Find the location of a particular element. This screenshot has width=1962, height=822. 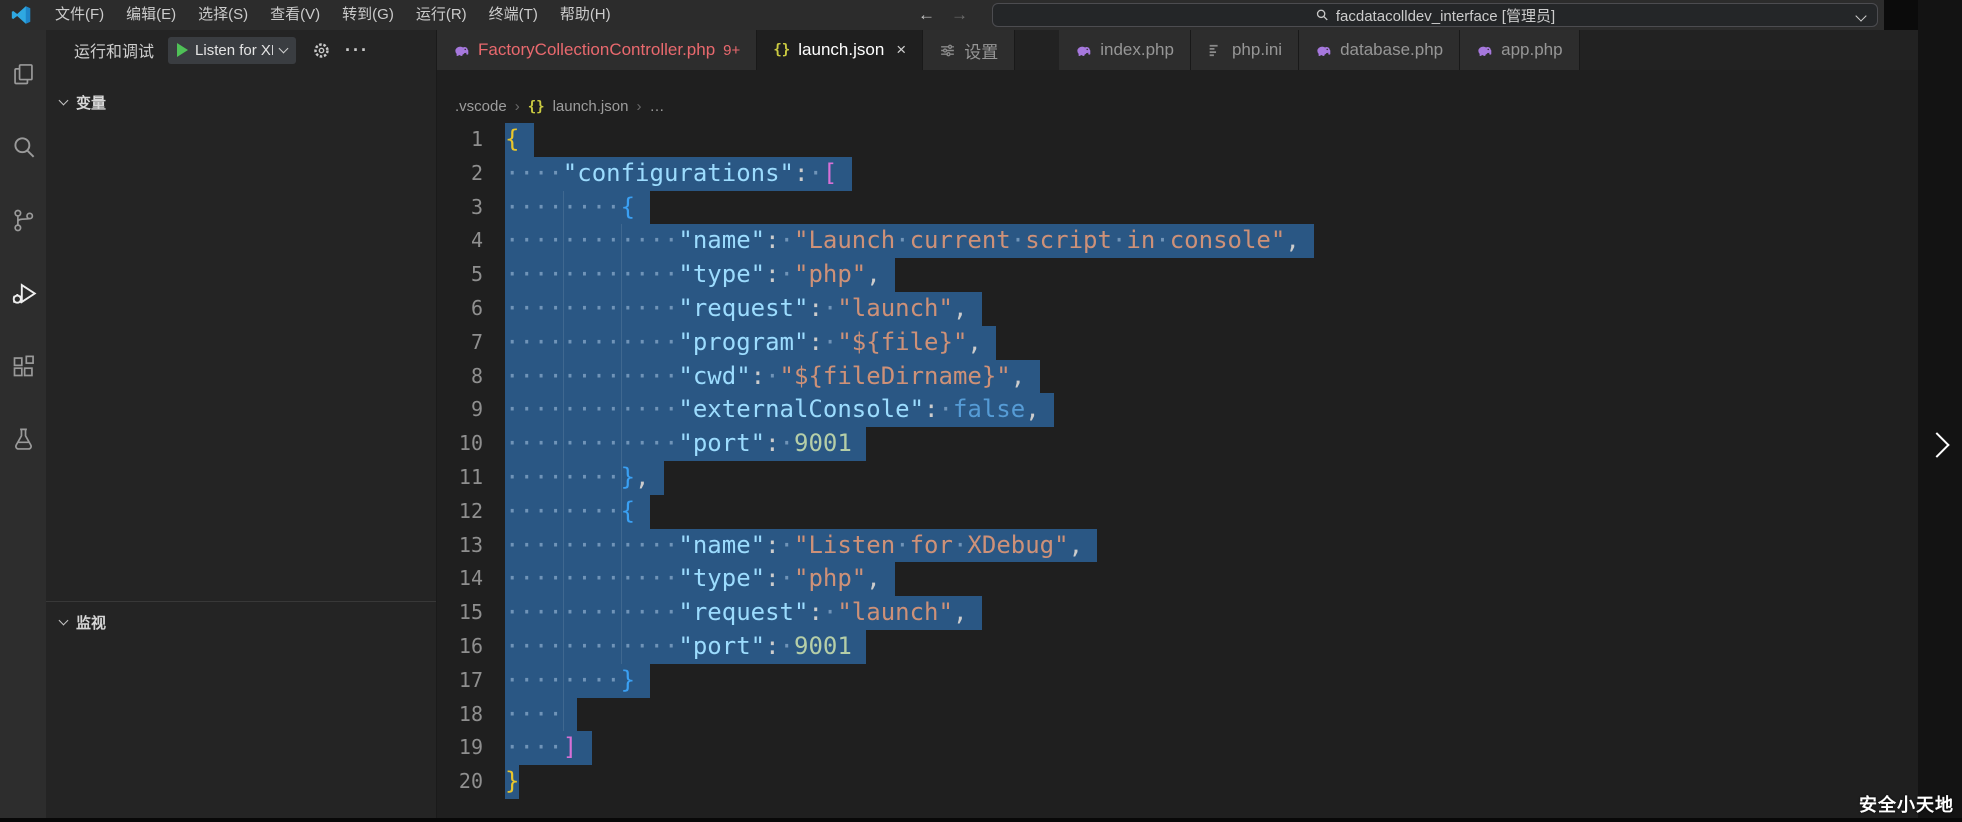

tab-设置: 设置 is located at coordinates (969, 50).